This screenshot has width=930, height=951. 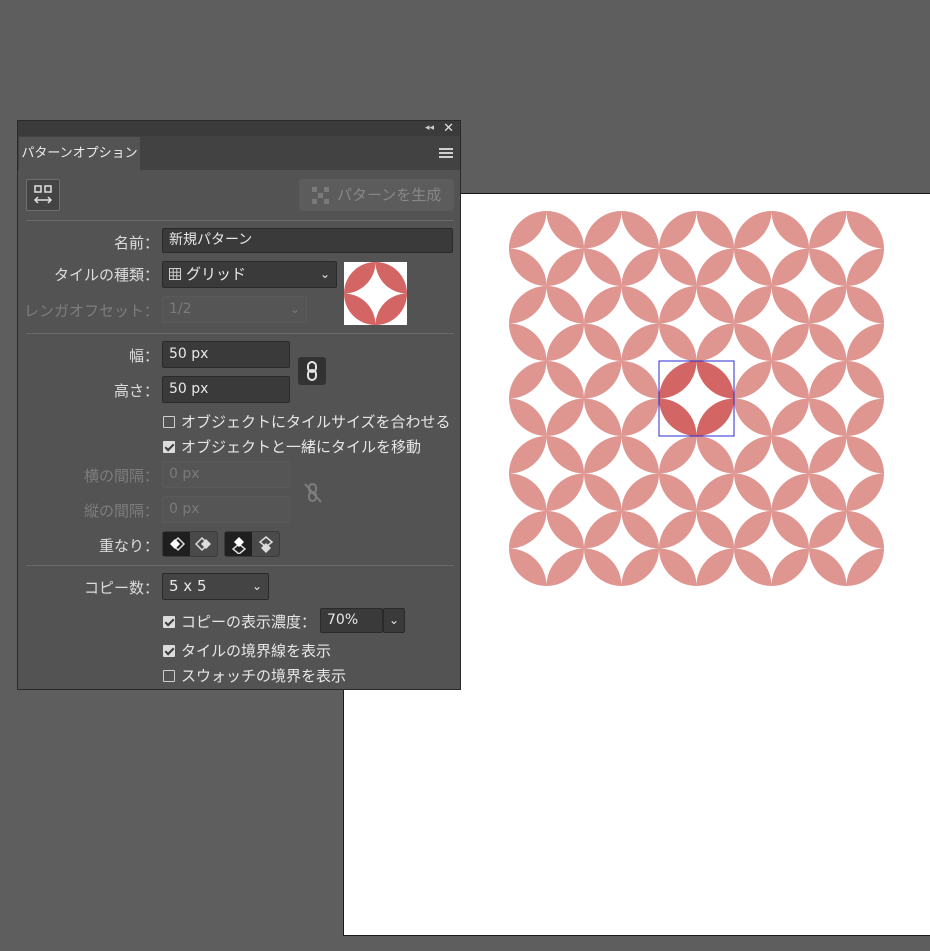 What do you see at coordinates (169, 651) in the screenshot?
I see `show-tile-edge-checkbox` at bounding box center [169, 651].